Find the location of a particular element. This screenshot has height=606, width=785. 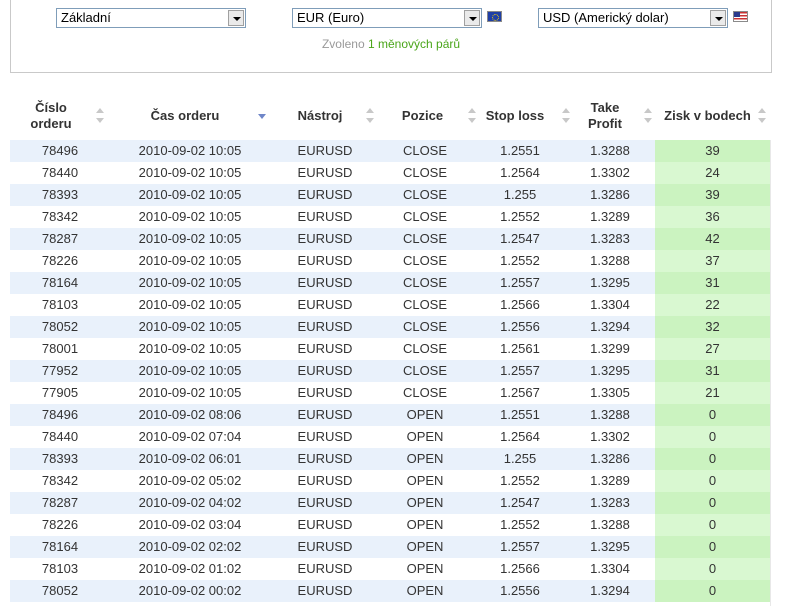

take-profit-cell: 1.3294 is located at coordinates (610, 590).